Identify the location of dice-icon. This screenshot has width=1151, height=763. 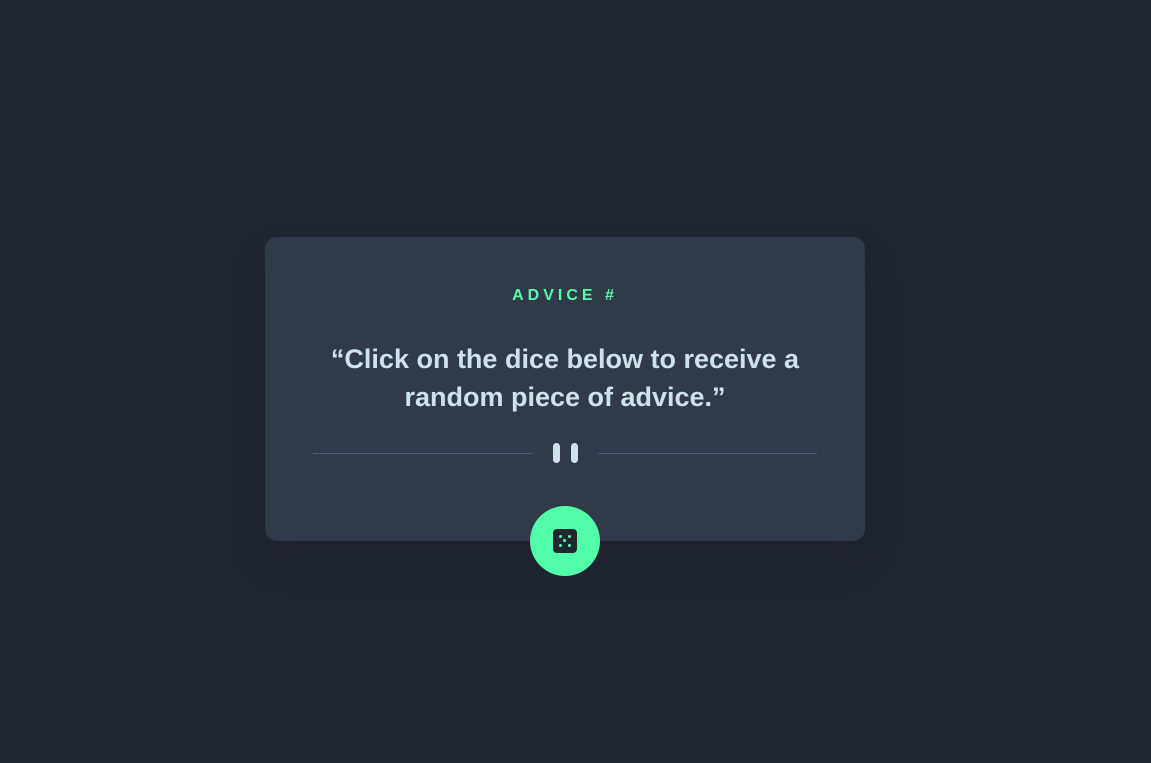
(565, 541).